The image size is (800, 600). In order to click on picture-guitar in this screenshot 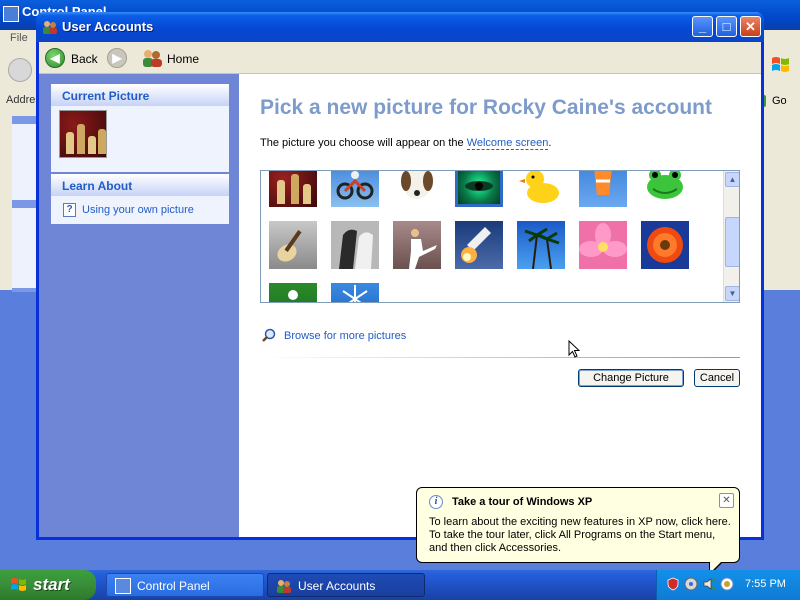, I will do `click(293, 245)`.